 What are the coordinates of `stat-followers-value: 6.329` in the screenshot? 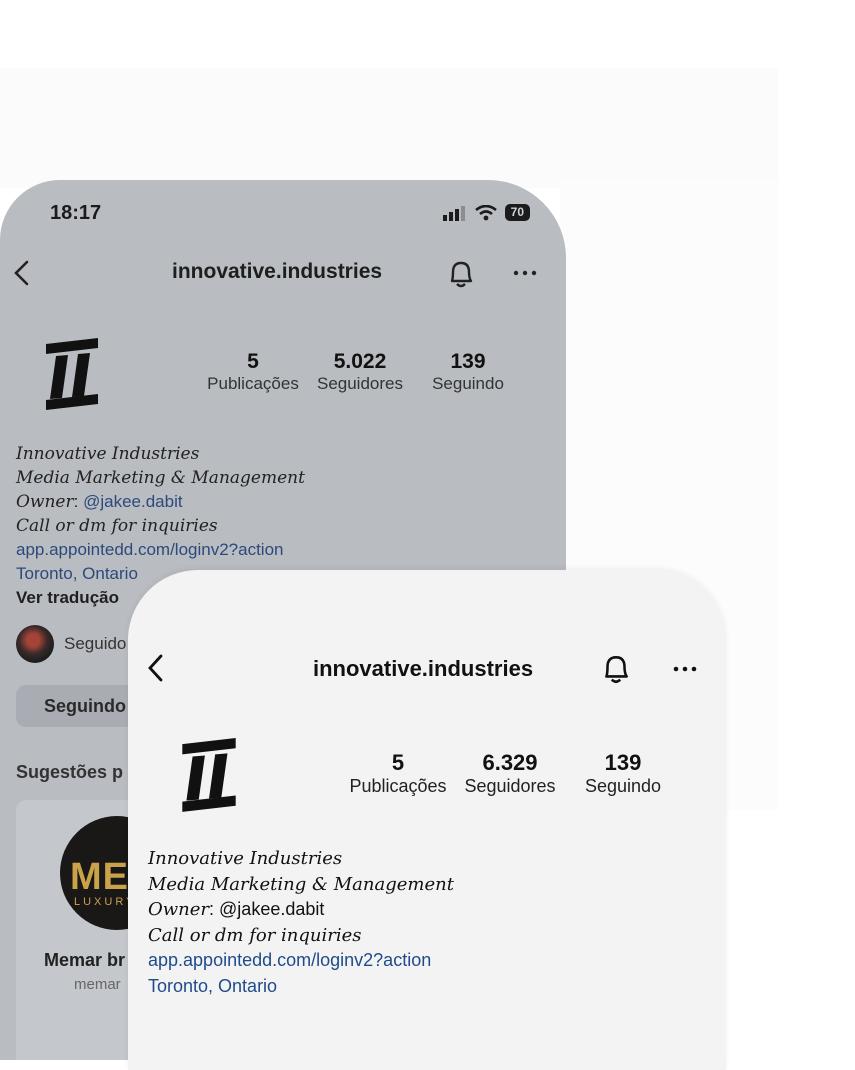 It's located at (510, 762).